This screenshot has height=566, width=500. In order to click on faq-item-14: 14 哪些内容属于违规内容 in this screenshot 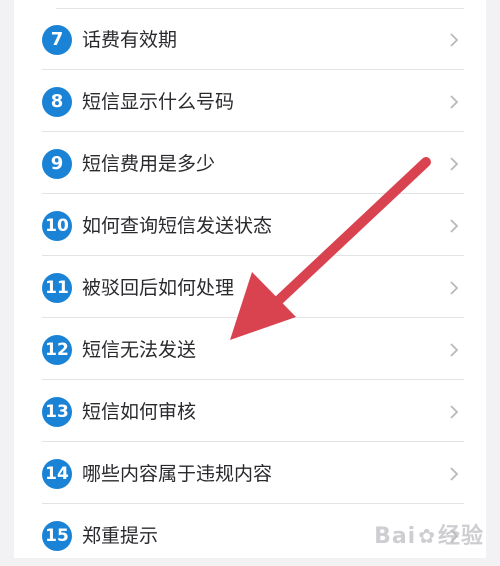, I will do `click(250, 473)`.